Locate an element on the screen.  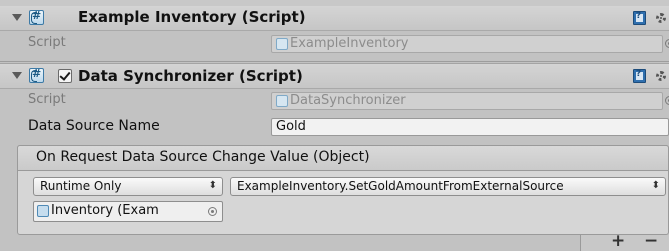
event-list-footer: + − is located at coordinates (624, 242).